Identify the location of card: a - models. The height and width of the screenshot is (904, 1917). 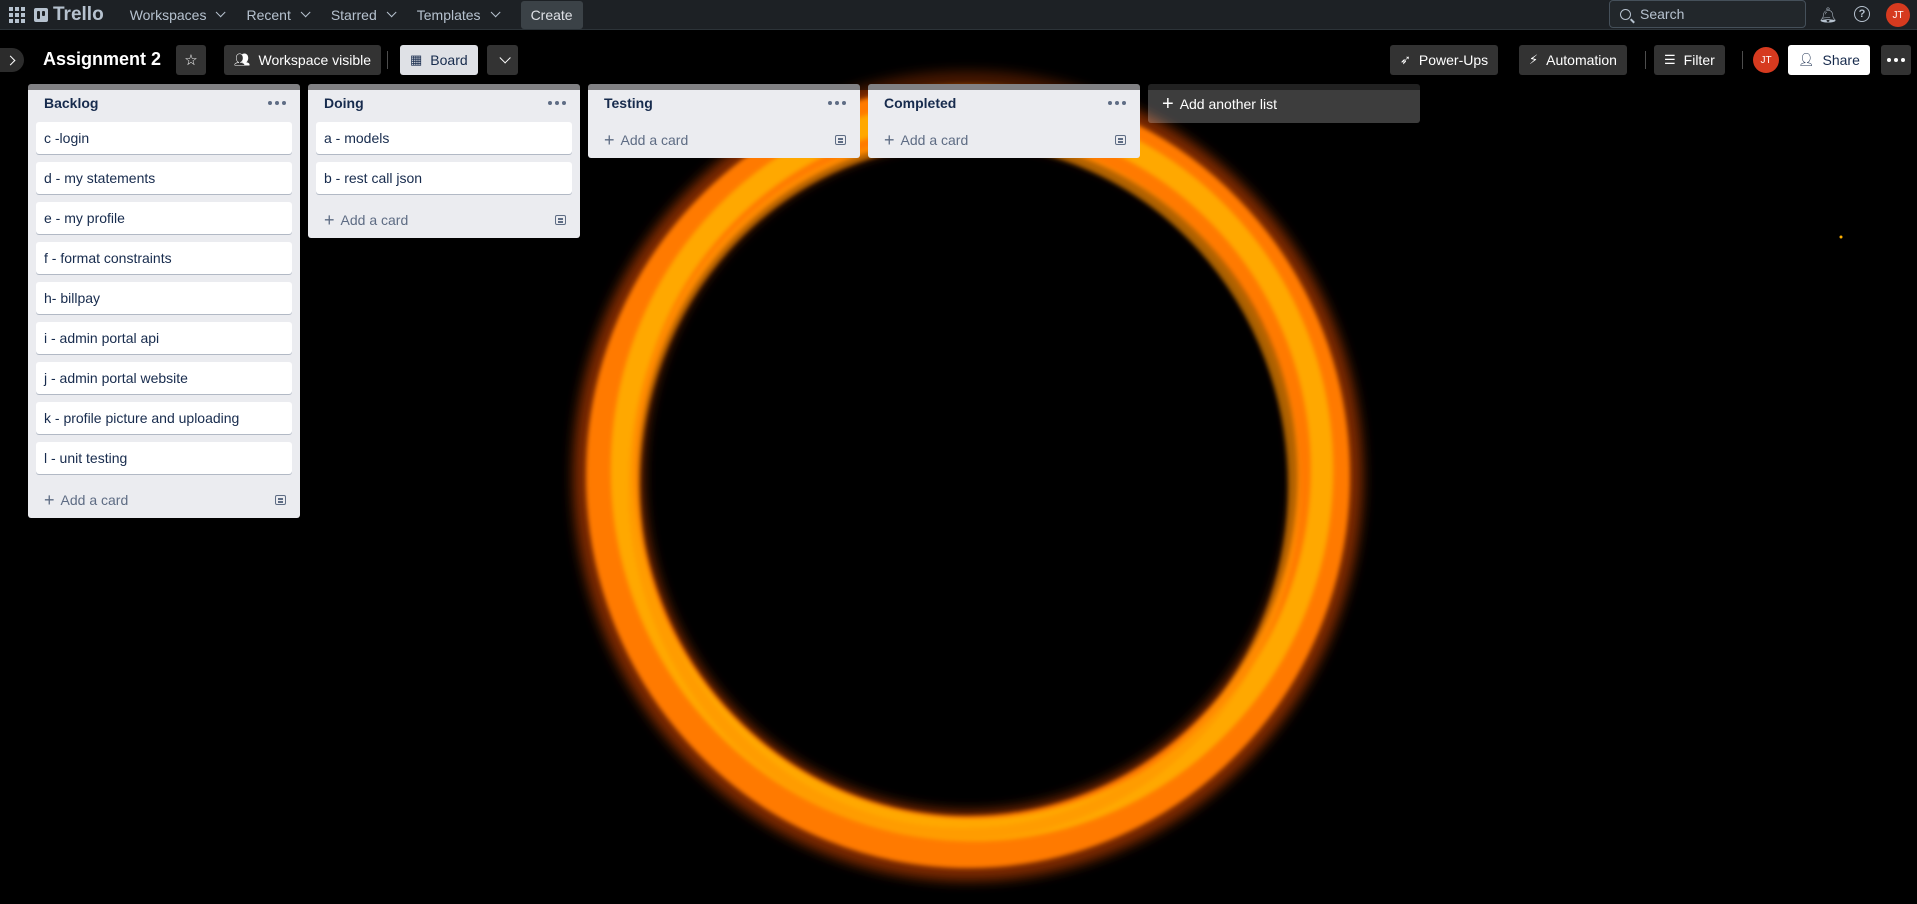
(444, 138).